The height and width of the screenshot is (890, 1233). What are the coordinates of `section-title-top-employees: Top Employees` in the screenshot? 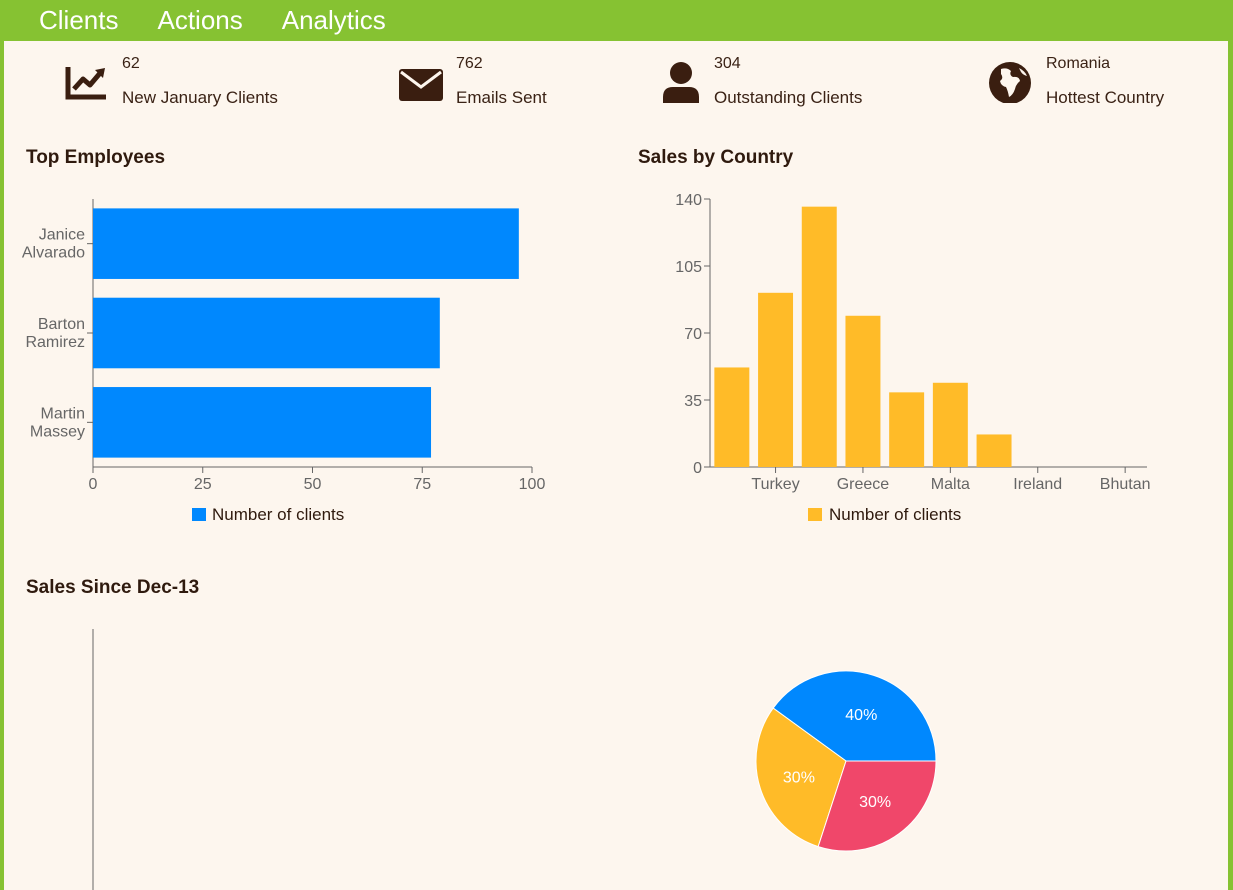 It's located at (96, 157).